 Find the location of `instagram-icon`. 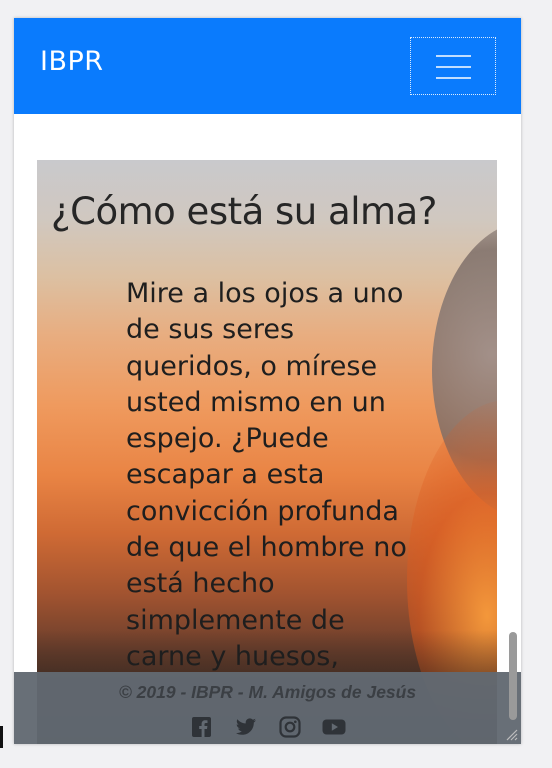

instagram-icon is located at coordinates (290, 727).